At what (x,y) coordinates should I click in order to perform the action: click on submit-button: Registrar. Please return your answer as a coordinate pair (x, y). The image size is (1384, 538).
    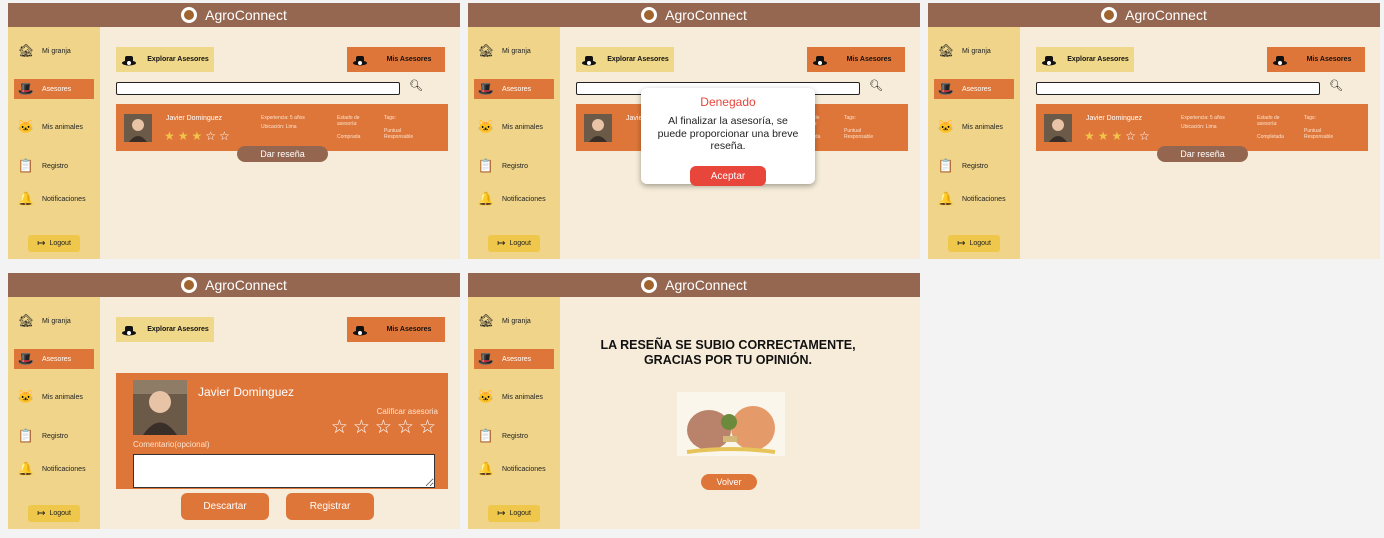
    Looking at the image, I should click on (330, 506).